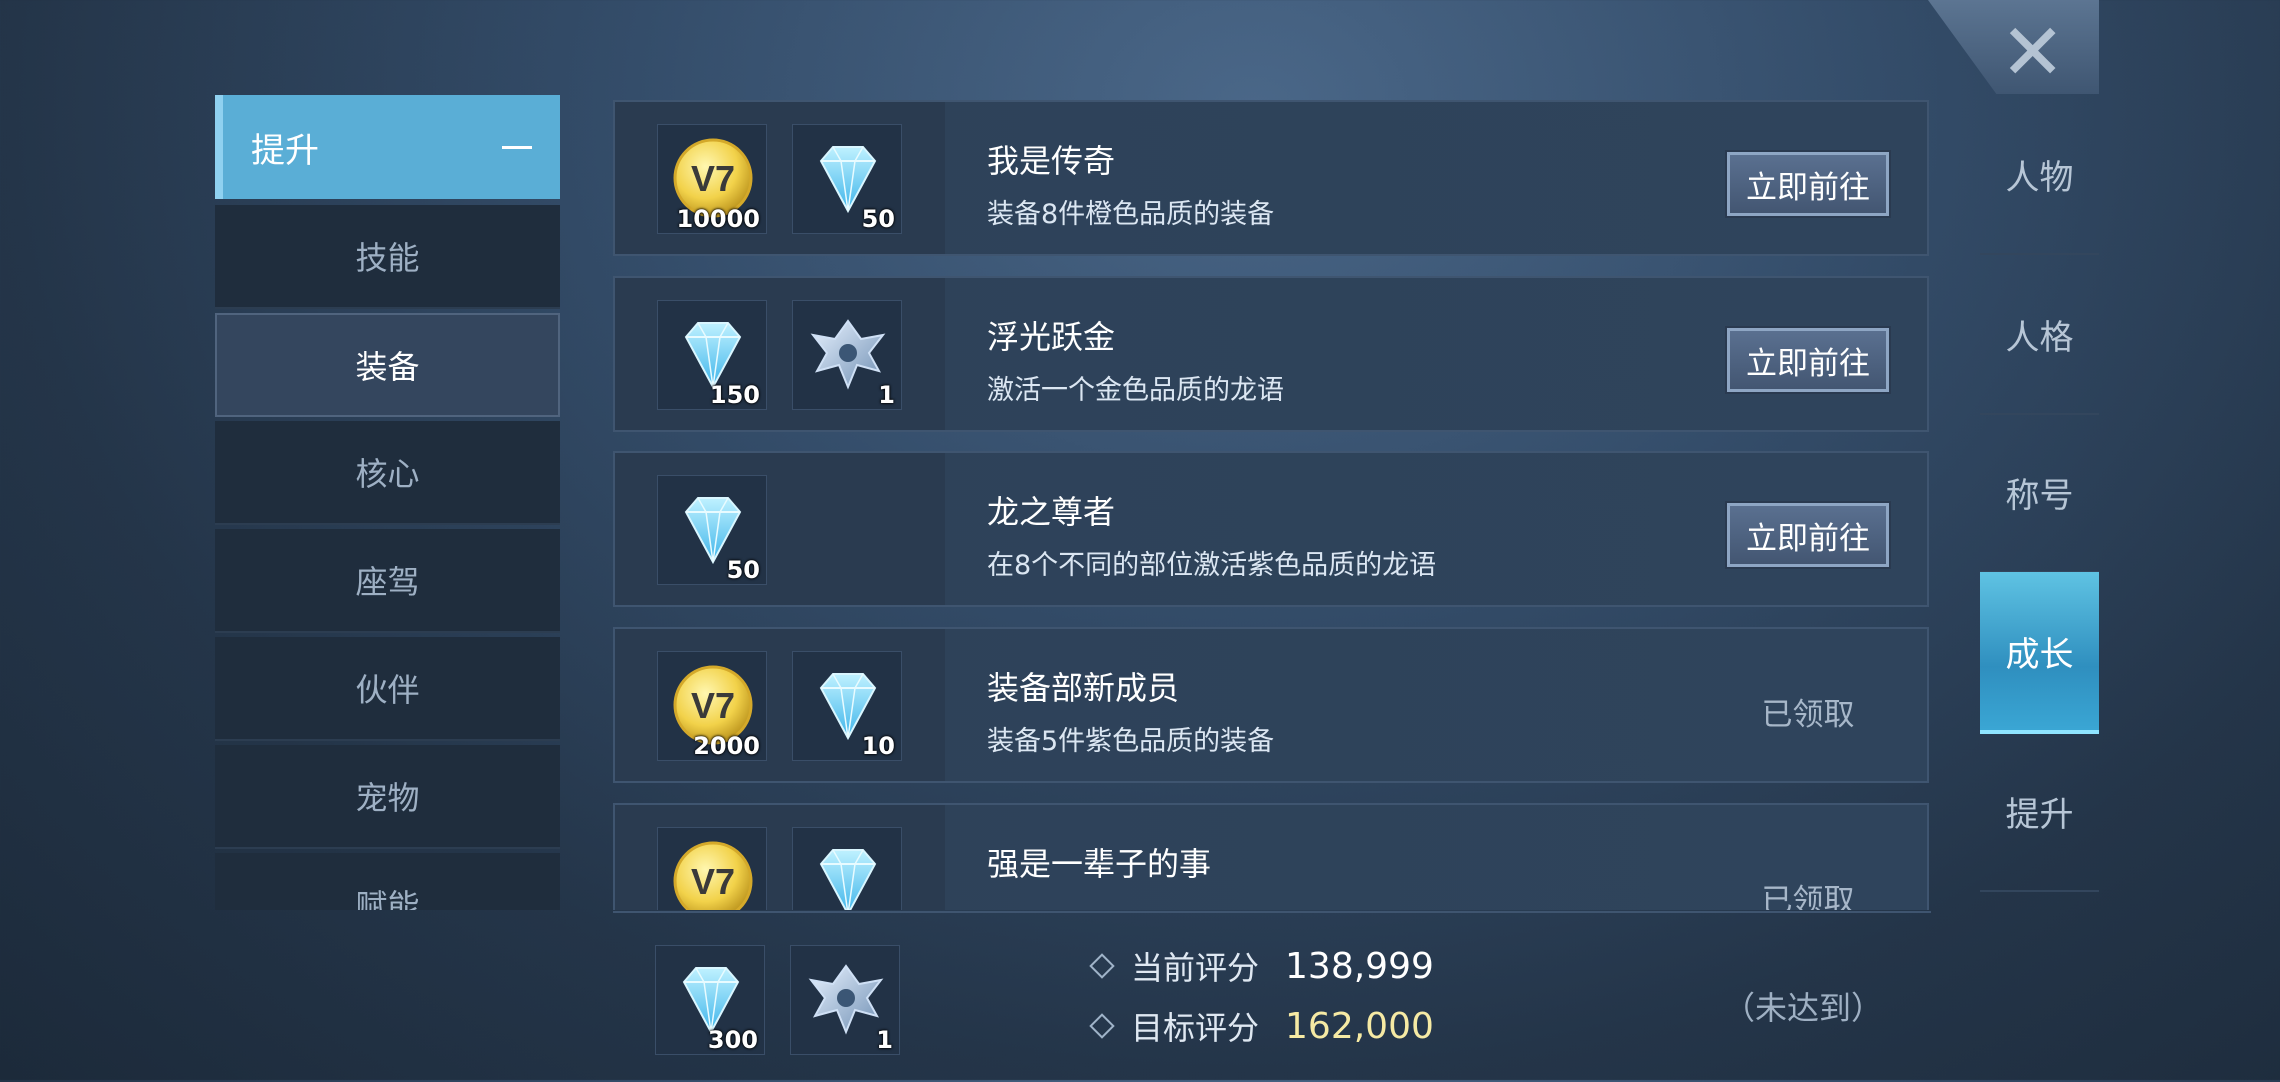 Image resolution: width=2280 pixels, height=1082 pixels. Describe the element at coordinates (1051, 161) in the screenshot. I see `task-title: 我是传奇` at that location.